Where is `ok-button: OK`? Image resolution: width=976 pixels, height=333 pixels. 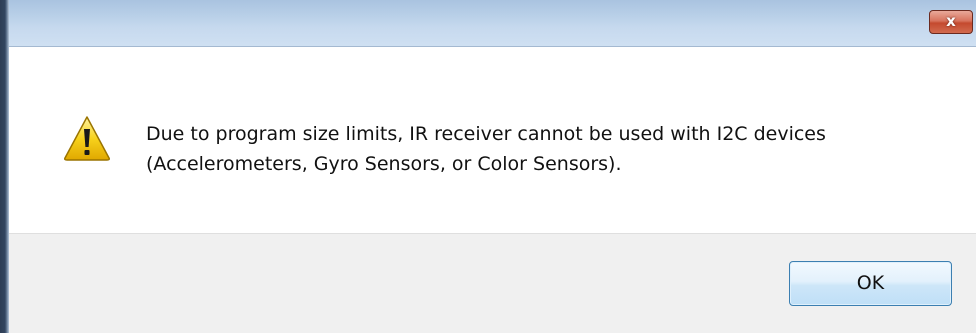 ok-button: OK is located at coordinates (870, 283).